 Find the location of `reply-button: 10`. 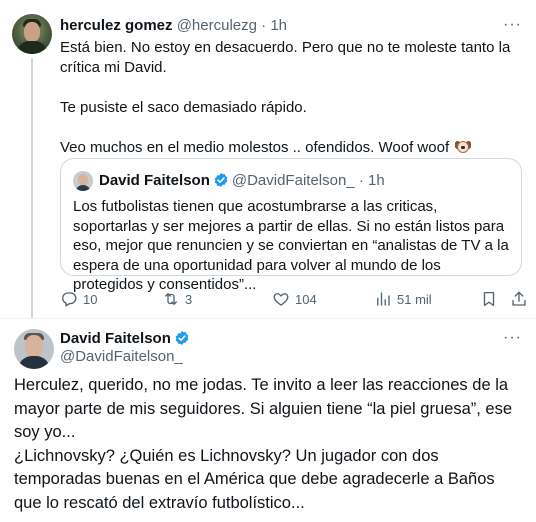

reply-button: 10 is located at coordinates (78, 299).